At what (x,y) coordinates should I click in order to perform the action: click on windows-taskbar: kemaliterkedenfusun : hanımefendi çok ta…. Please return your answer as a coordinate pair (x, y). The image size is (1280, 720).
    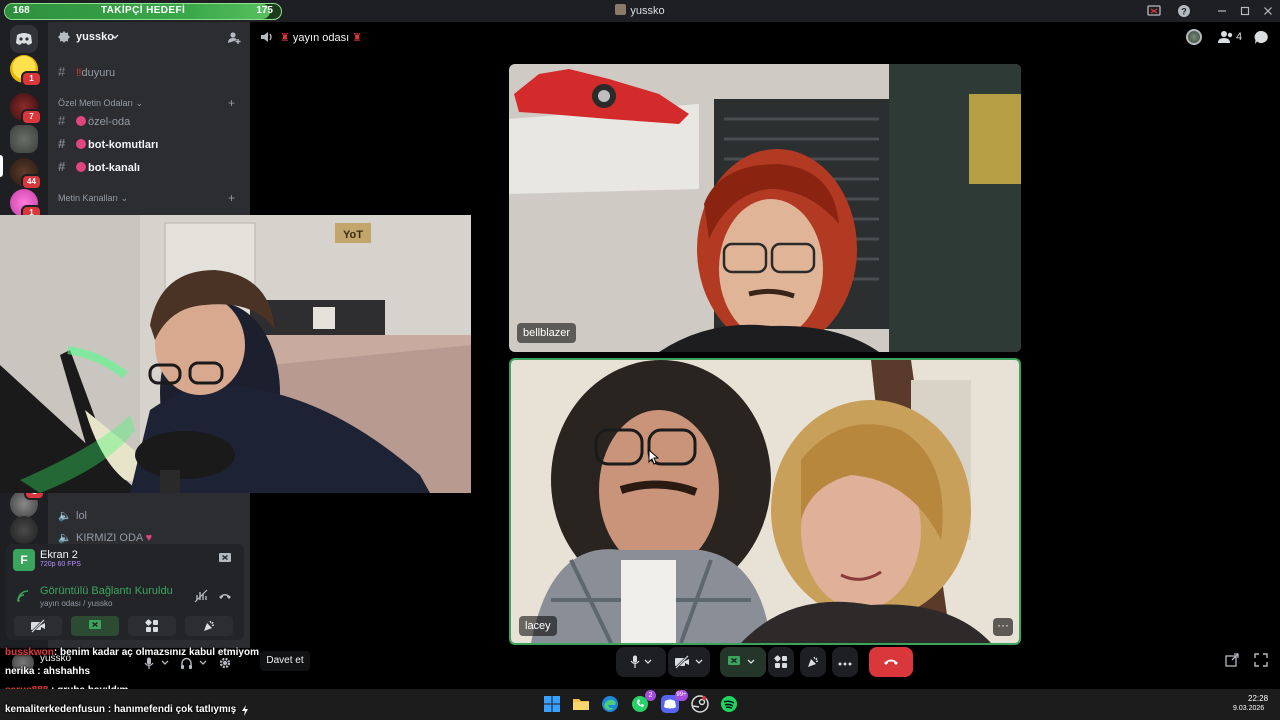
    Looking at the image, I should click on (640, 704).